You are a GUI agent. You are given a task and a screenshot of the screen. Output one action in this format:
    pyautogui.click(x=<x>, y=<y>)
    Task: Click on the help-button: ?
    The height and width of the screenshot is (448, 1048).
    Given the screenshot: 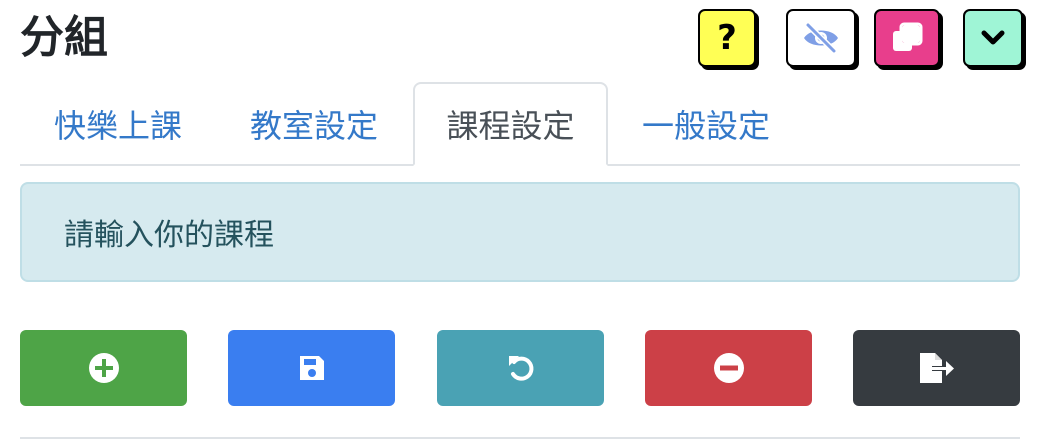 What is the action you would take?
    pyautogui.click(x=727, y=38)
    